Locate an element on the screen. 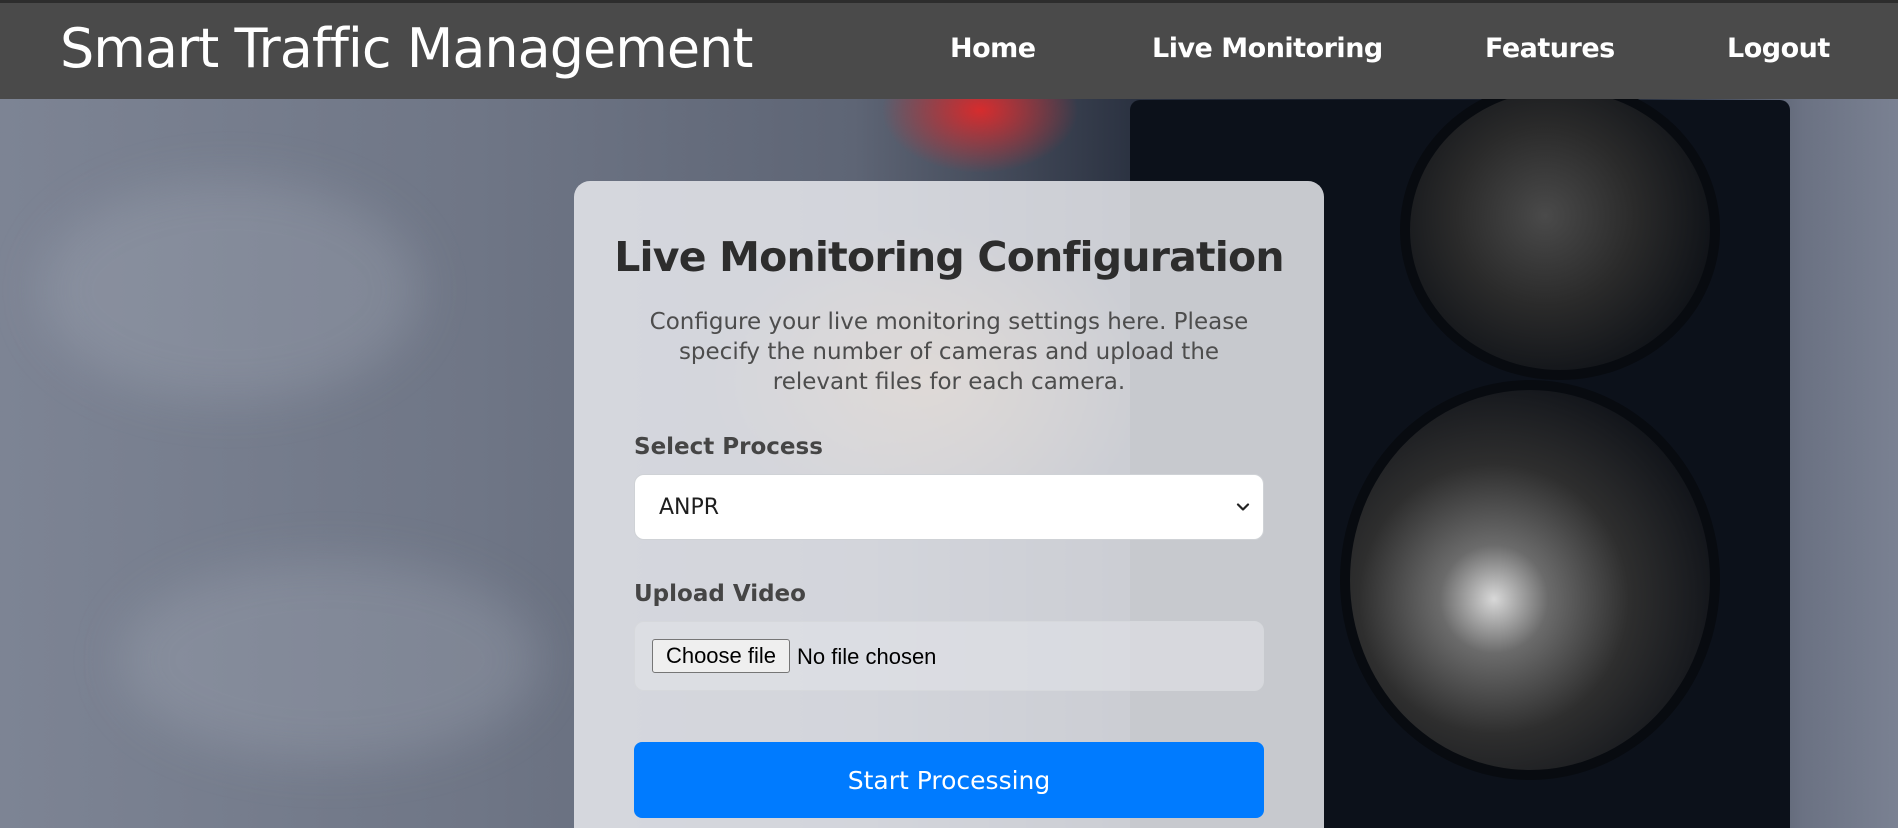 The height and width of the screenshot is (828, 1898). nav-link-home: Home is located at coordinates (993, 48).